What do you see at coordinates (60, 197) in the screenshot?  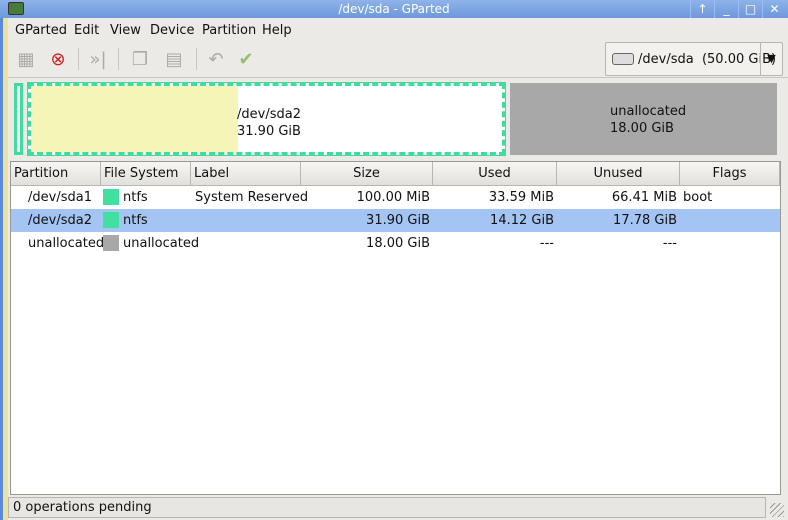 I see `partition-cell: /dev/sda1` at bounding box center [60, 197].